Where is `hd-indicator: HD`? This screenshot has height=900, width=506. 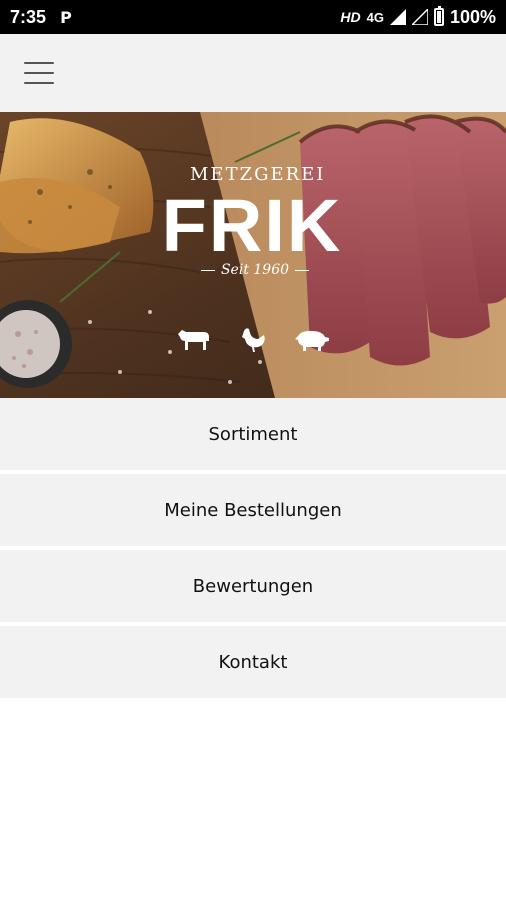 hd-indicator: HD is located at coordinates (350, 17).